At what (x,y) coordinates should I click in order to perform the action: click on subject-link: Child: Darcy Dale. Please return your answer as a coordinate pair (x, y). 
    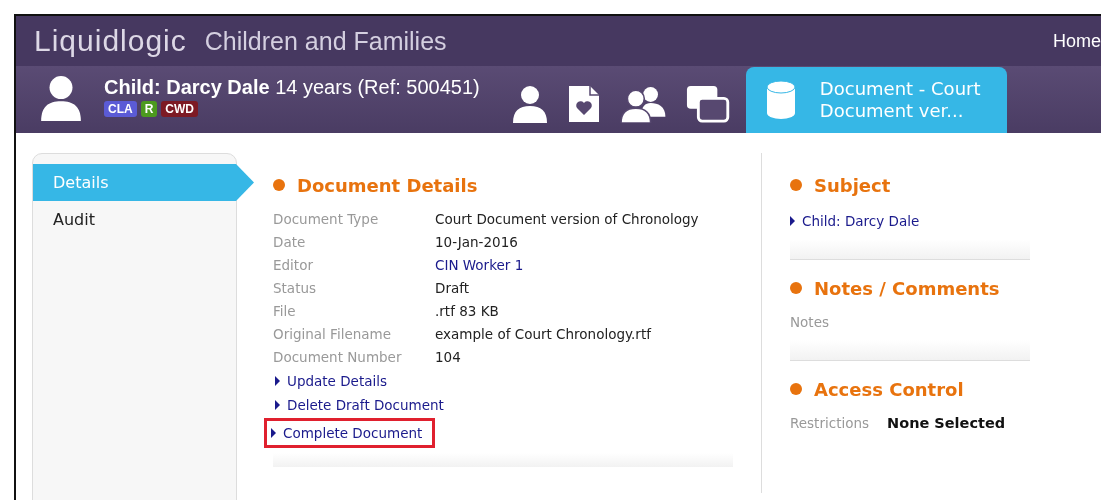
    Looking at the image, I should click on (910, 221).